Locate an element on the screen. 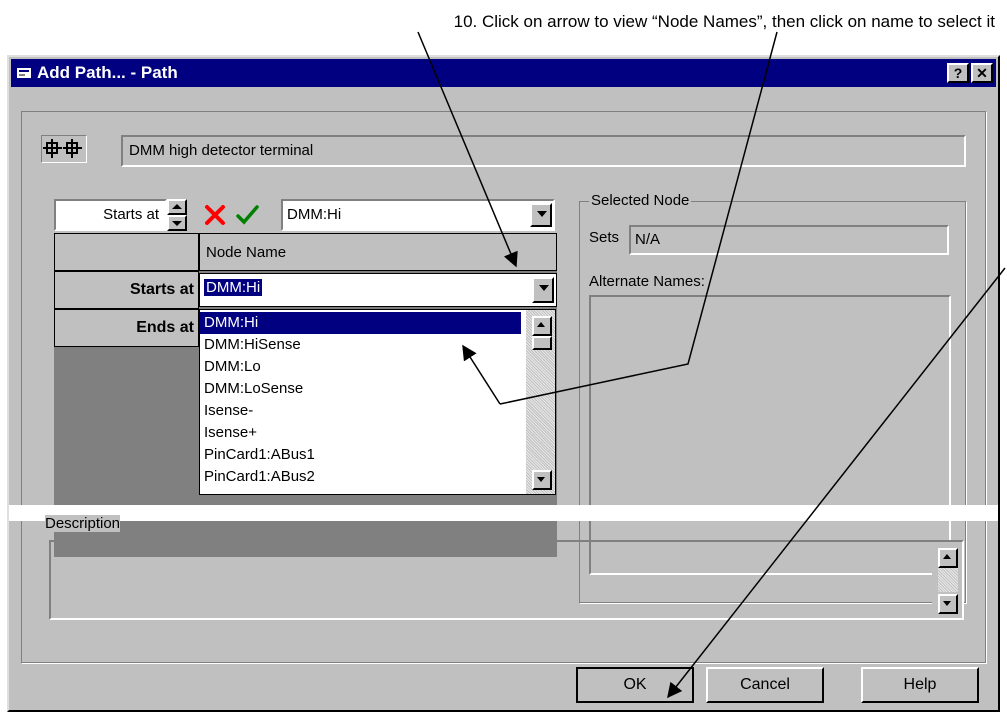 This screenshot has height=719, width=1007. alternate-names-list is located at coordinates (770, 435).